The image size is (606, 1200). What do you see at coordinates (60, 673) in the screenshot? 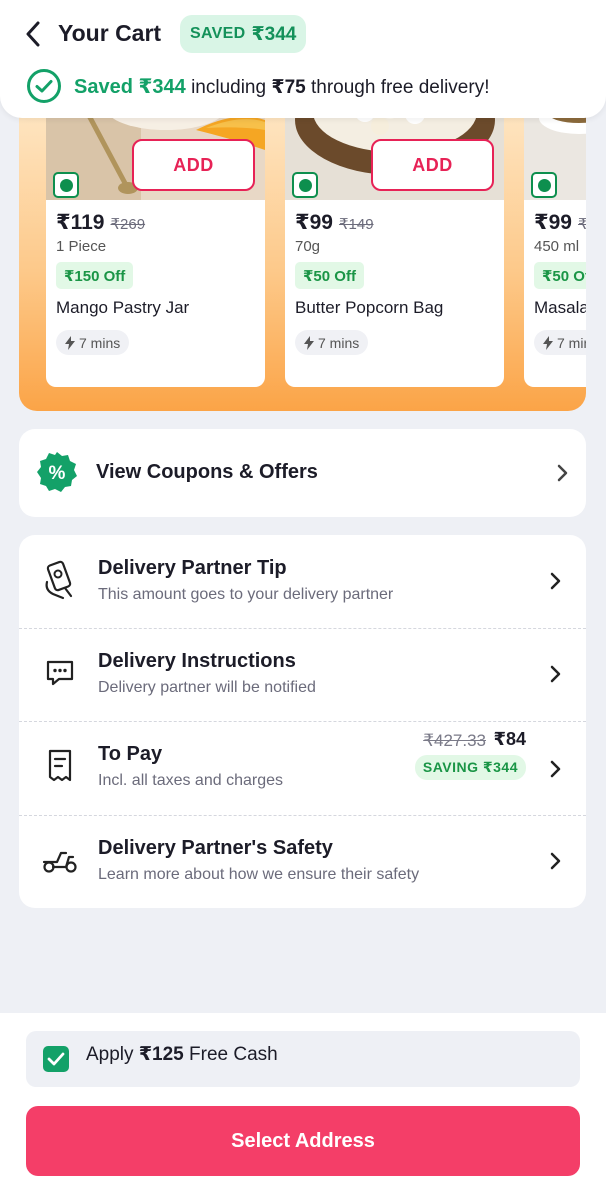
I see `chat-bubble-icon` at bounding box center [60, 673].